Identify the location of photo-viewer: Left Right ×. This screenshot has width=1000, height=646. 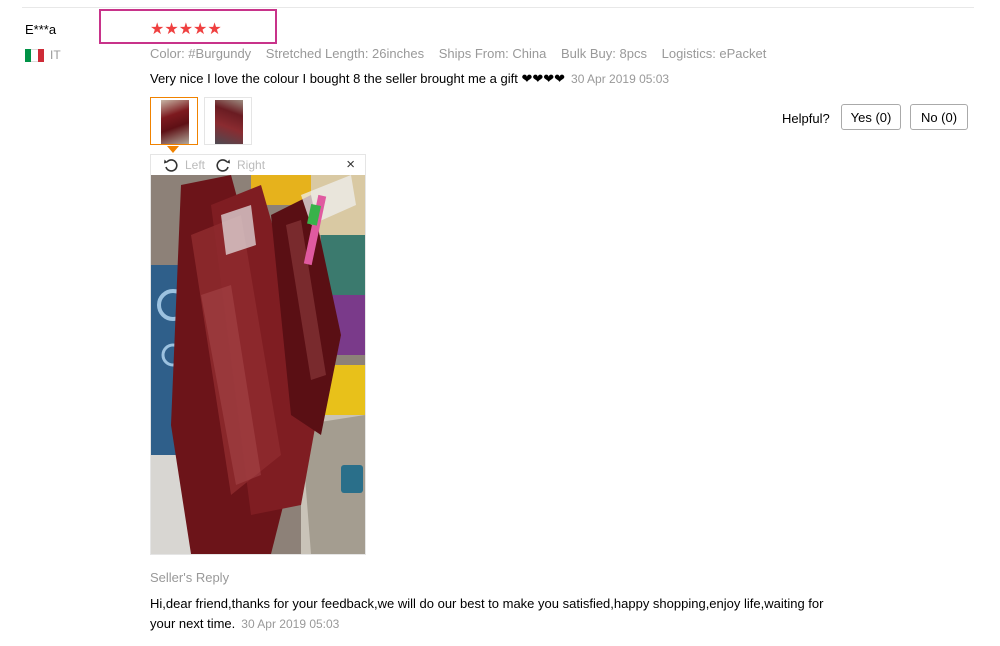
(258, 354).